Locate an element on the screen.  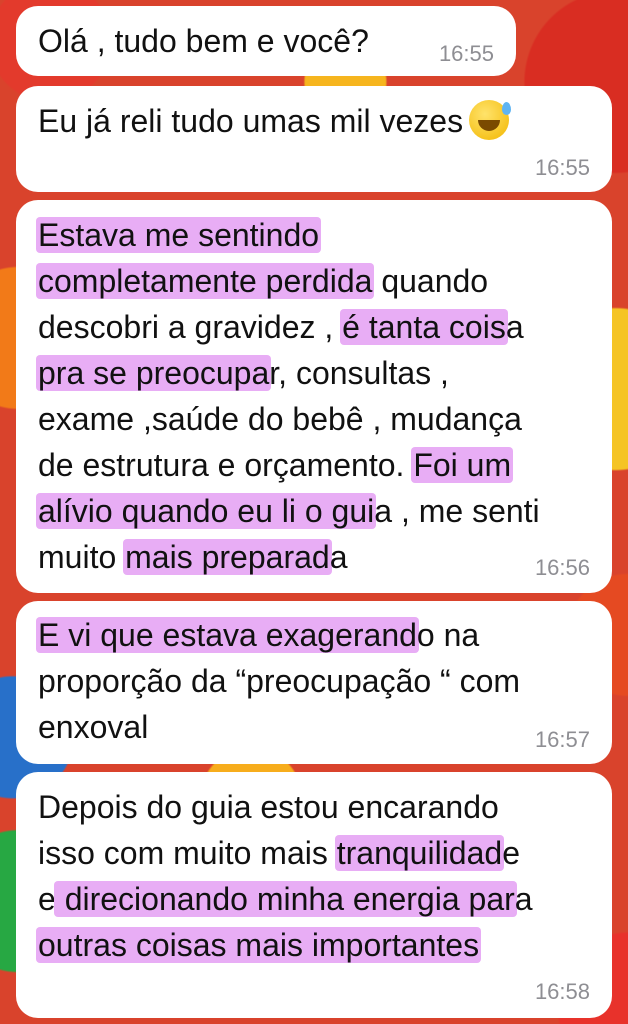
message-time-4: 16:57 is located at coordinates (562, 739).